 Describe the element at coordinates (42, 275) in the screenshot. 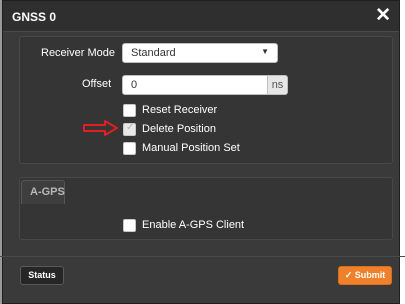

I see `status-button: Status` at that location.